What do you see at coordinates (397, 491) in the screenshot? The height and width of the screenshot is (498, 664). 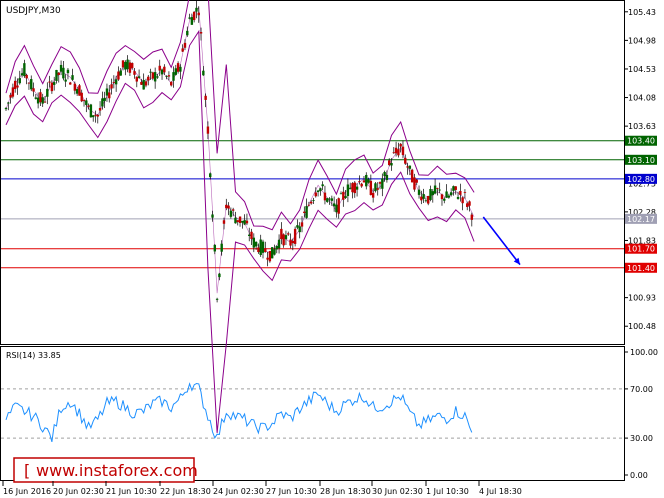 I see `time-tick-label: 30 Jun 02:30` at bounding box center [397, 491].